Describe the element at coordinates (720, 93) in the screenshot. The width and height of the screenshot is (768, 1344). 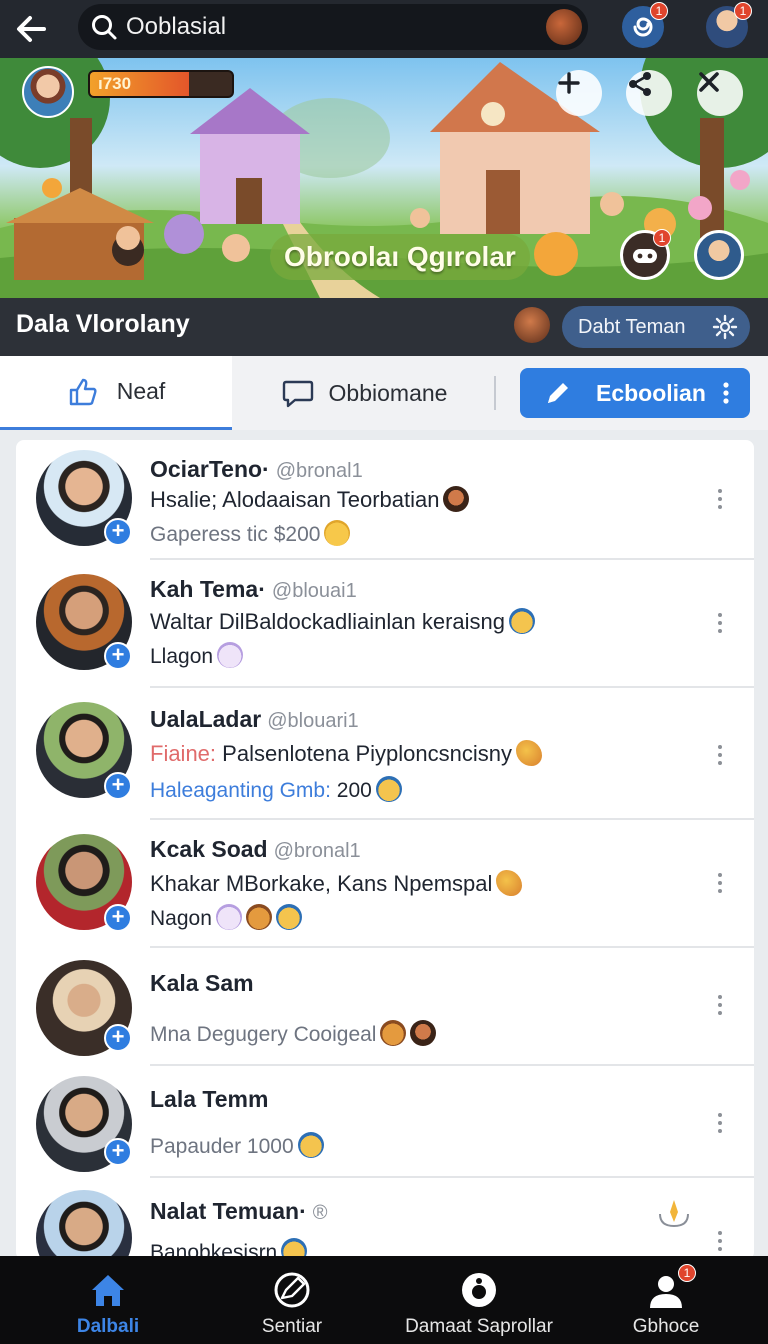
I see `close-button` at that location.